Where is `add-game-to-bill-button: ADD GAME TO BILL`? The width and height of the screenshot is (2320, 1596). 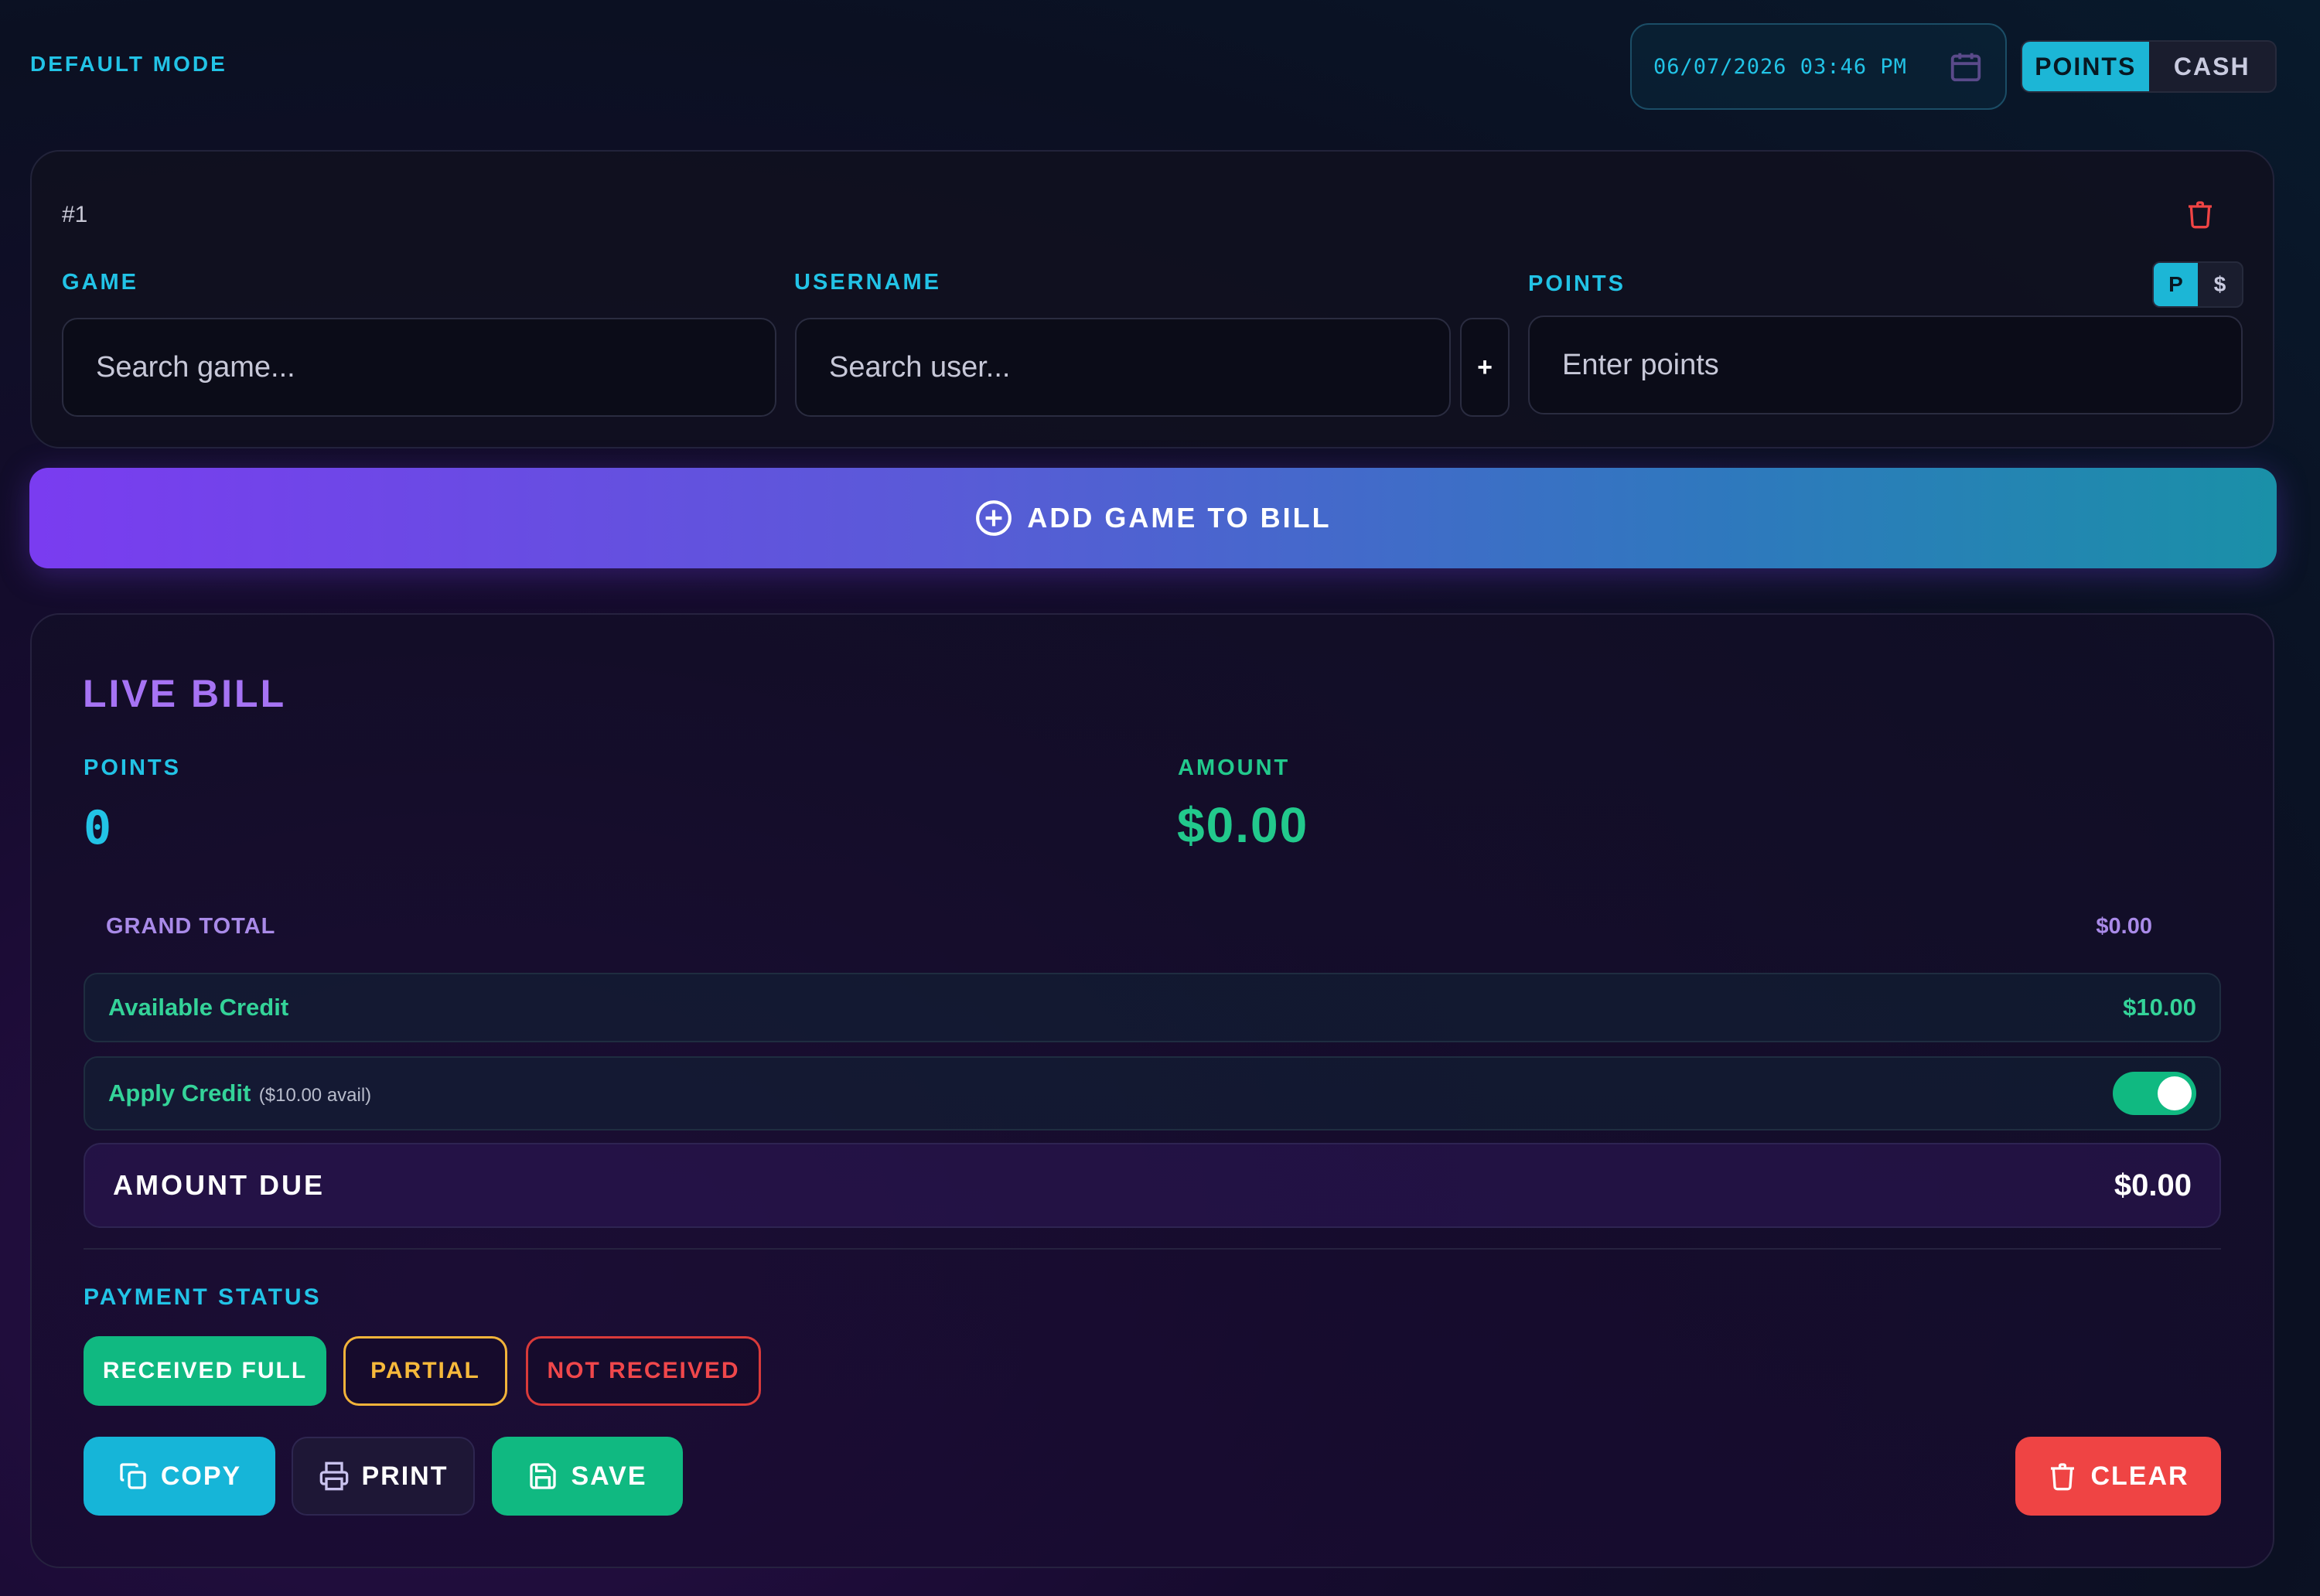 add-game-to-bill-button: ADD GAME TO BILL is located at coordinates (1153, 518).